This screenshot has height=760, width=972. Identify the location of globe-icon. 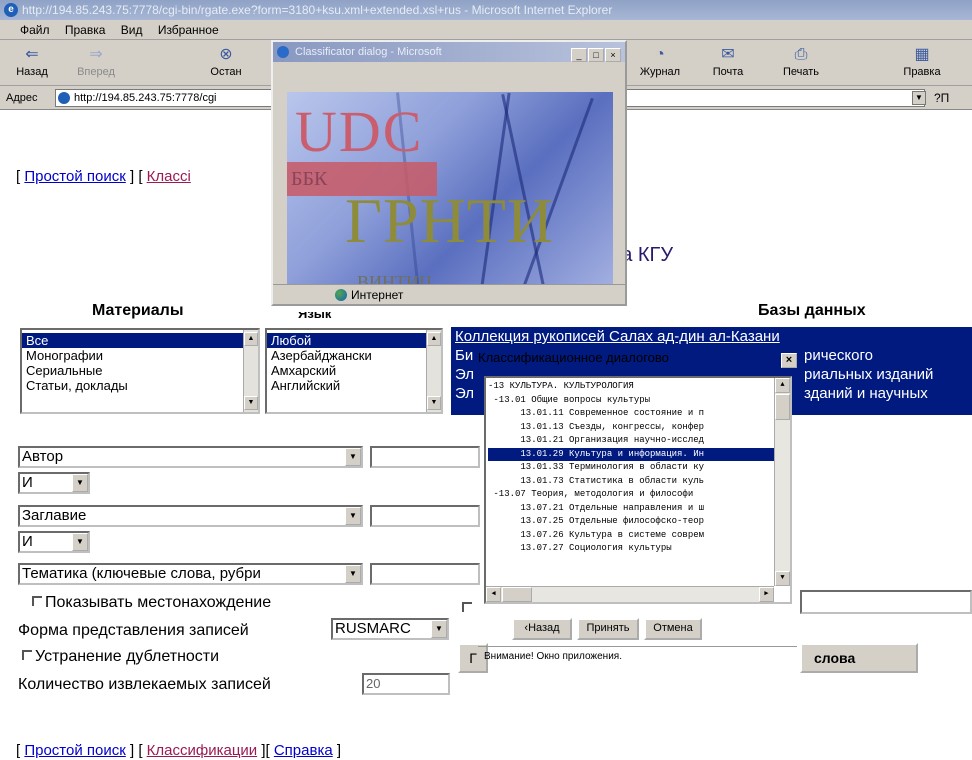
(341, 295).